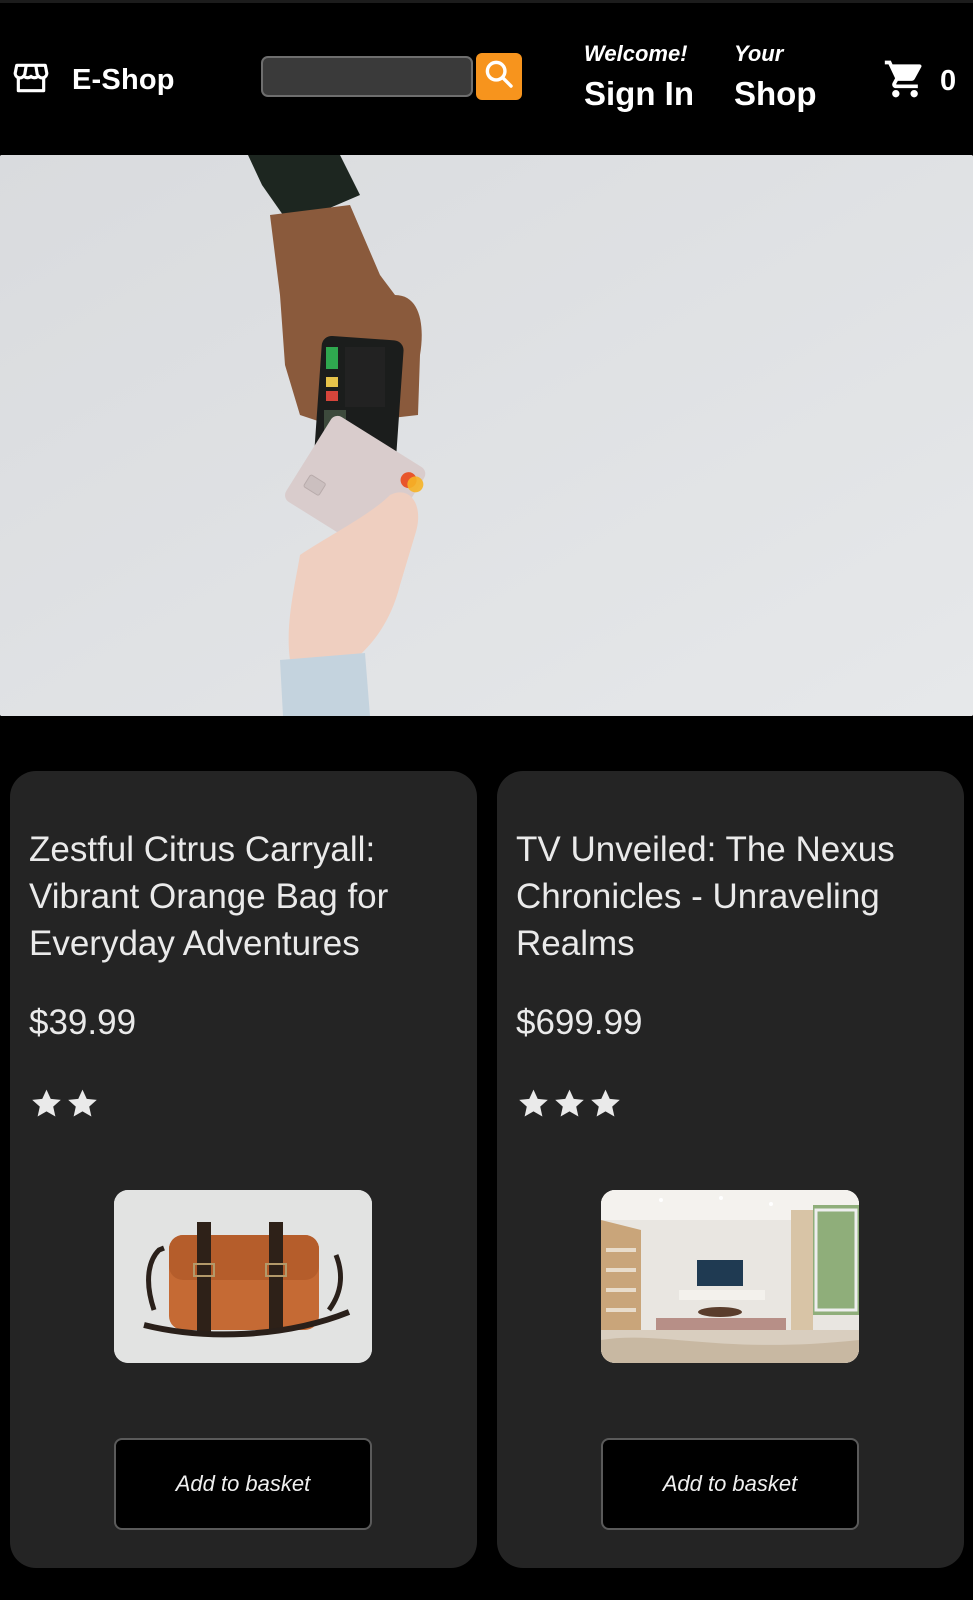 The image size is (973, 1600). What do you see at coordinates (636, 53) in the screenshot?
I see `nav-greeting: Welcome!` at bounding box center [636, 53].